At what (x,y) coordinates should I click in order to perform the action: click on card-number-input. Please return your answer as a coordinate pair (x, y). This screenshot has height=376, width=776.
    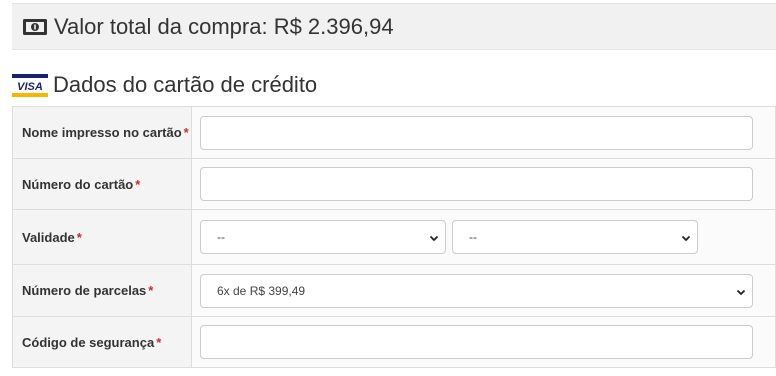
    Looking at the image, I should click on (476, 184).